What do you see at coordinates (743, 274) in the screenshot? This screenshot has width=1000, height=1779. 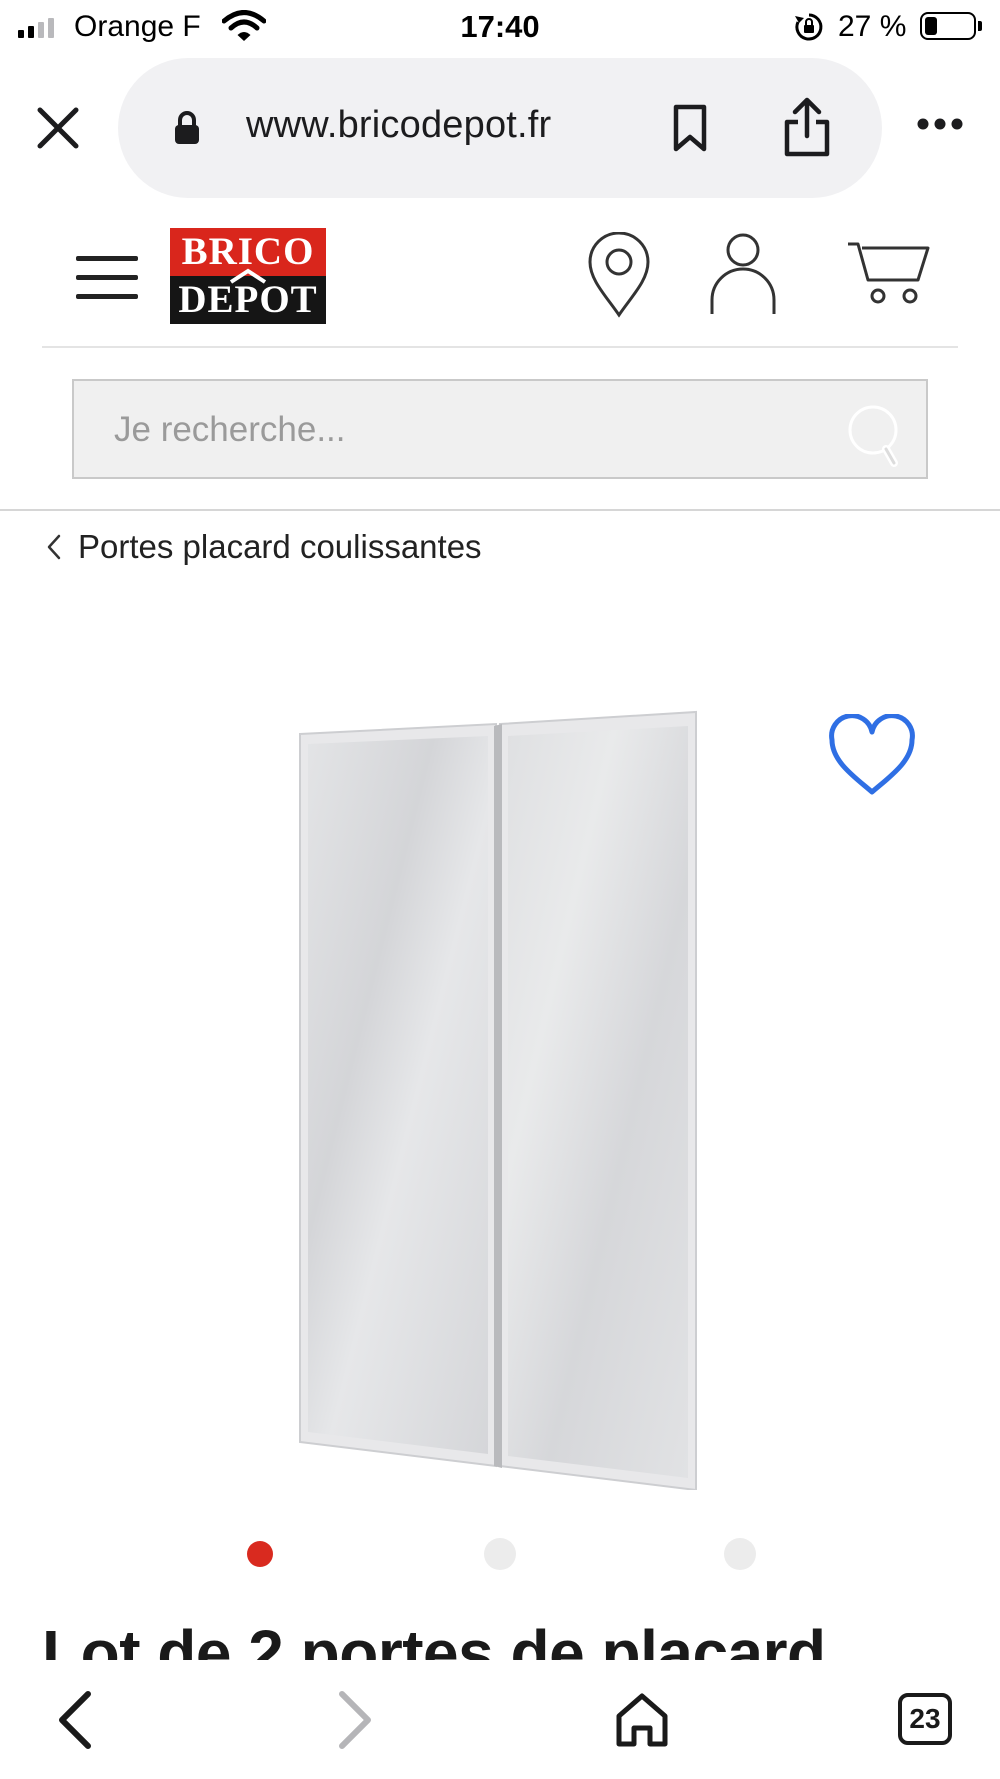 I see `account-icon` at bounding box center [743, 274].